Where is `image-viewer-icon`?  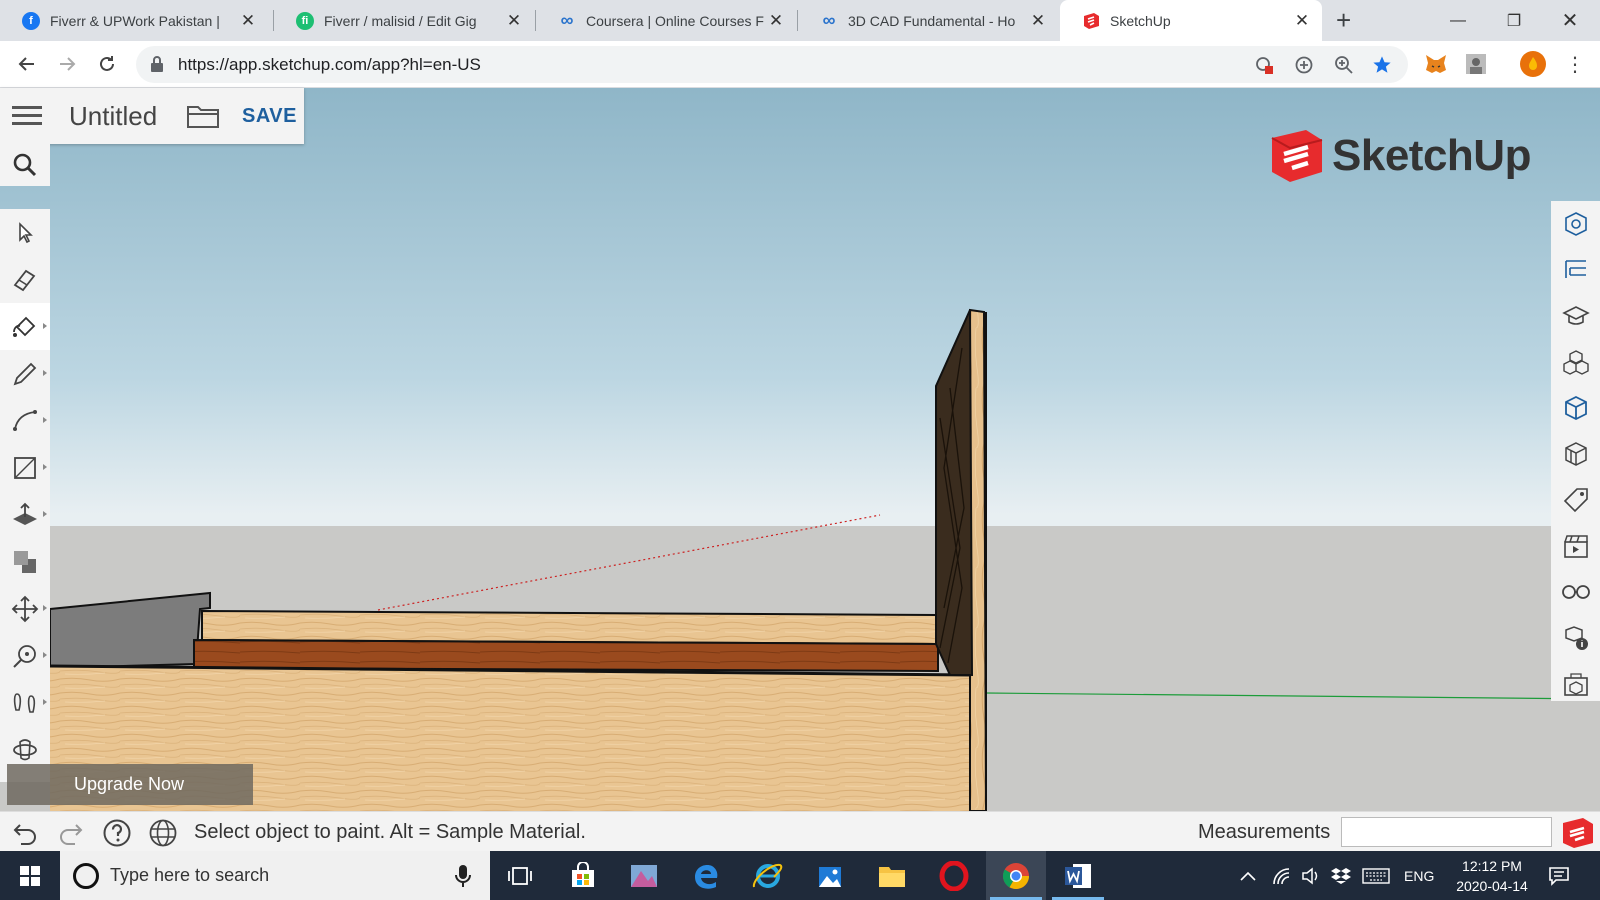 image-viewer-icon is located at coordinates (830, 876).